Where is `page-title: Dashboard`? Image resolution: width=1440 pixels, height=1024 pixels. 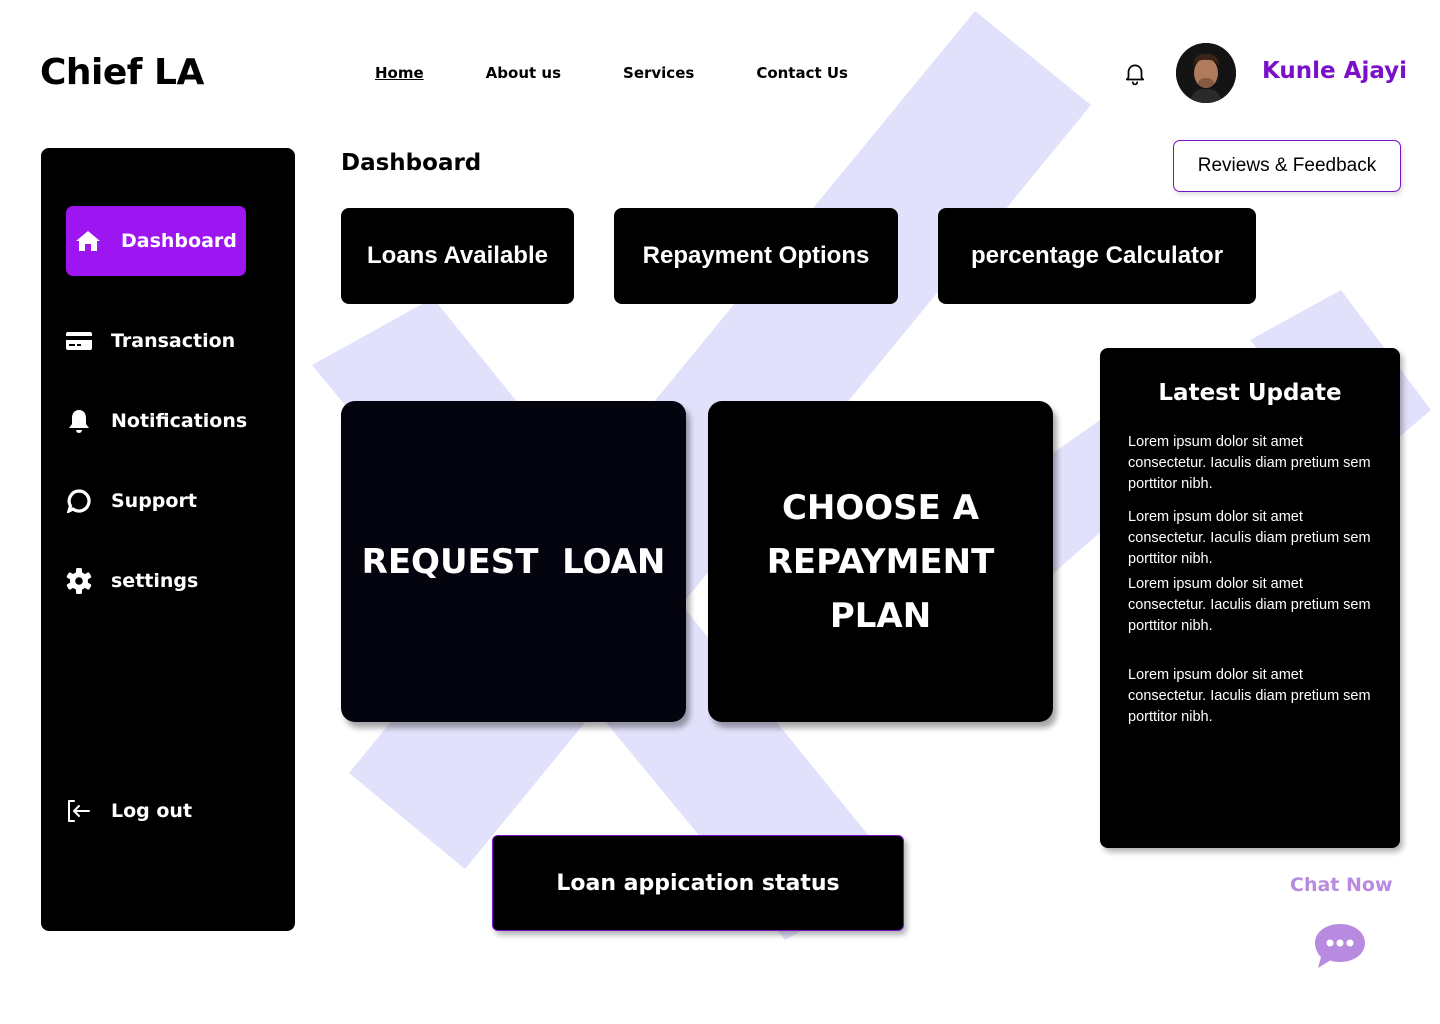
page-title: Dashboard is located at coordinates (411, 163).